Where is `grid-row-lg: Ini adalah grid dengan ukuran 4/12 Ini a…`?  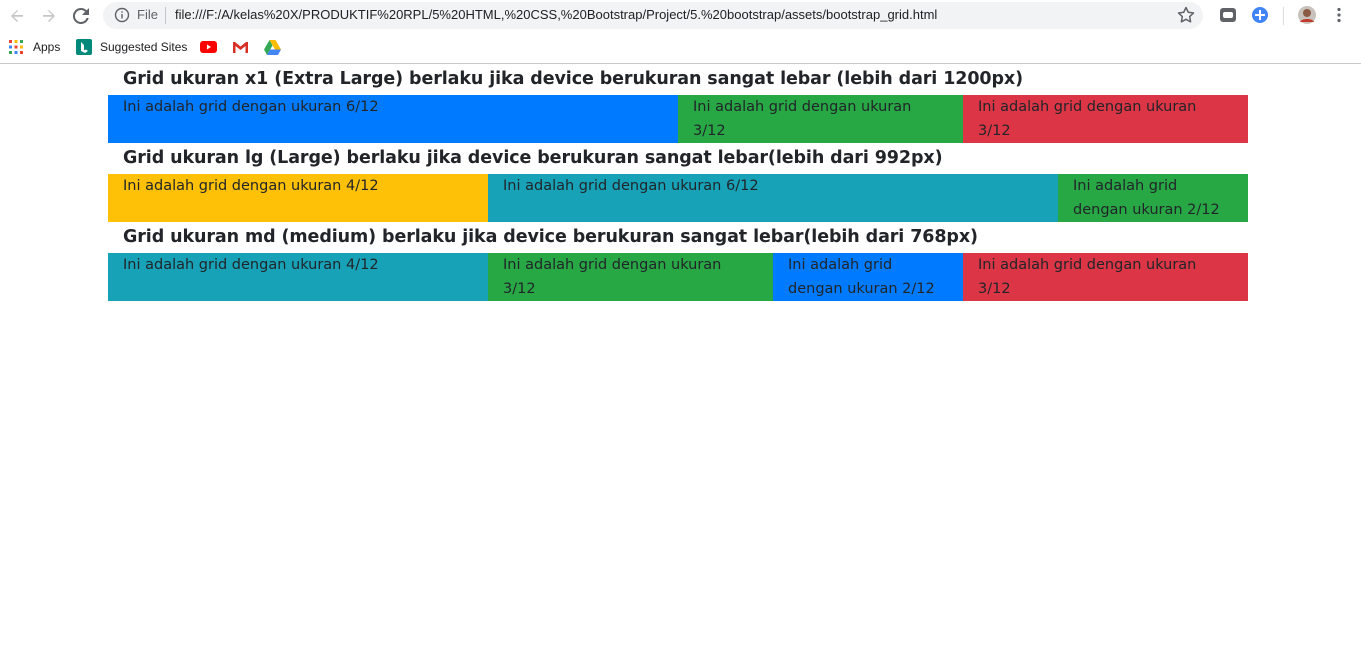
grid-row-lg: Ini adalah grid dengan ukuran 4/12 Ini a… is located at coordinates (678, 198).